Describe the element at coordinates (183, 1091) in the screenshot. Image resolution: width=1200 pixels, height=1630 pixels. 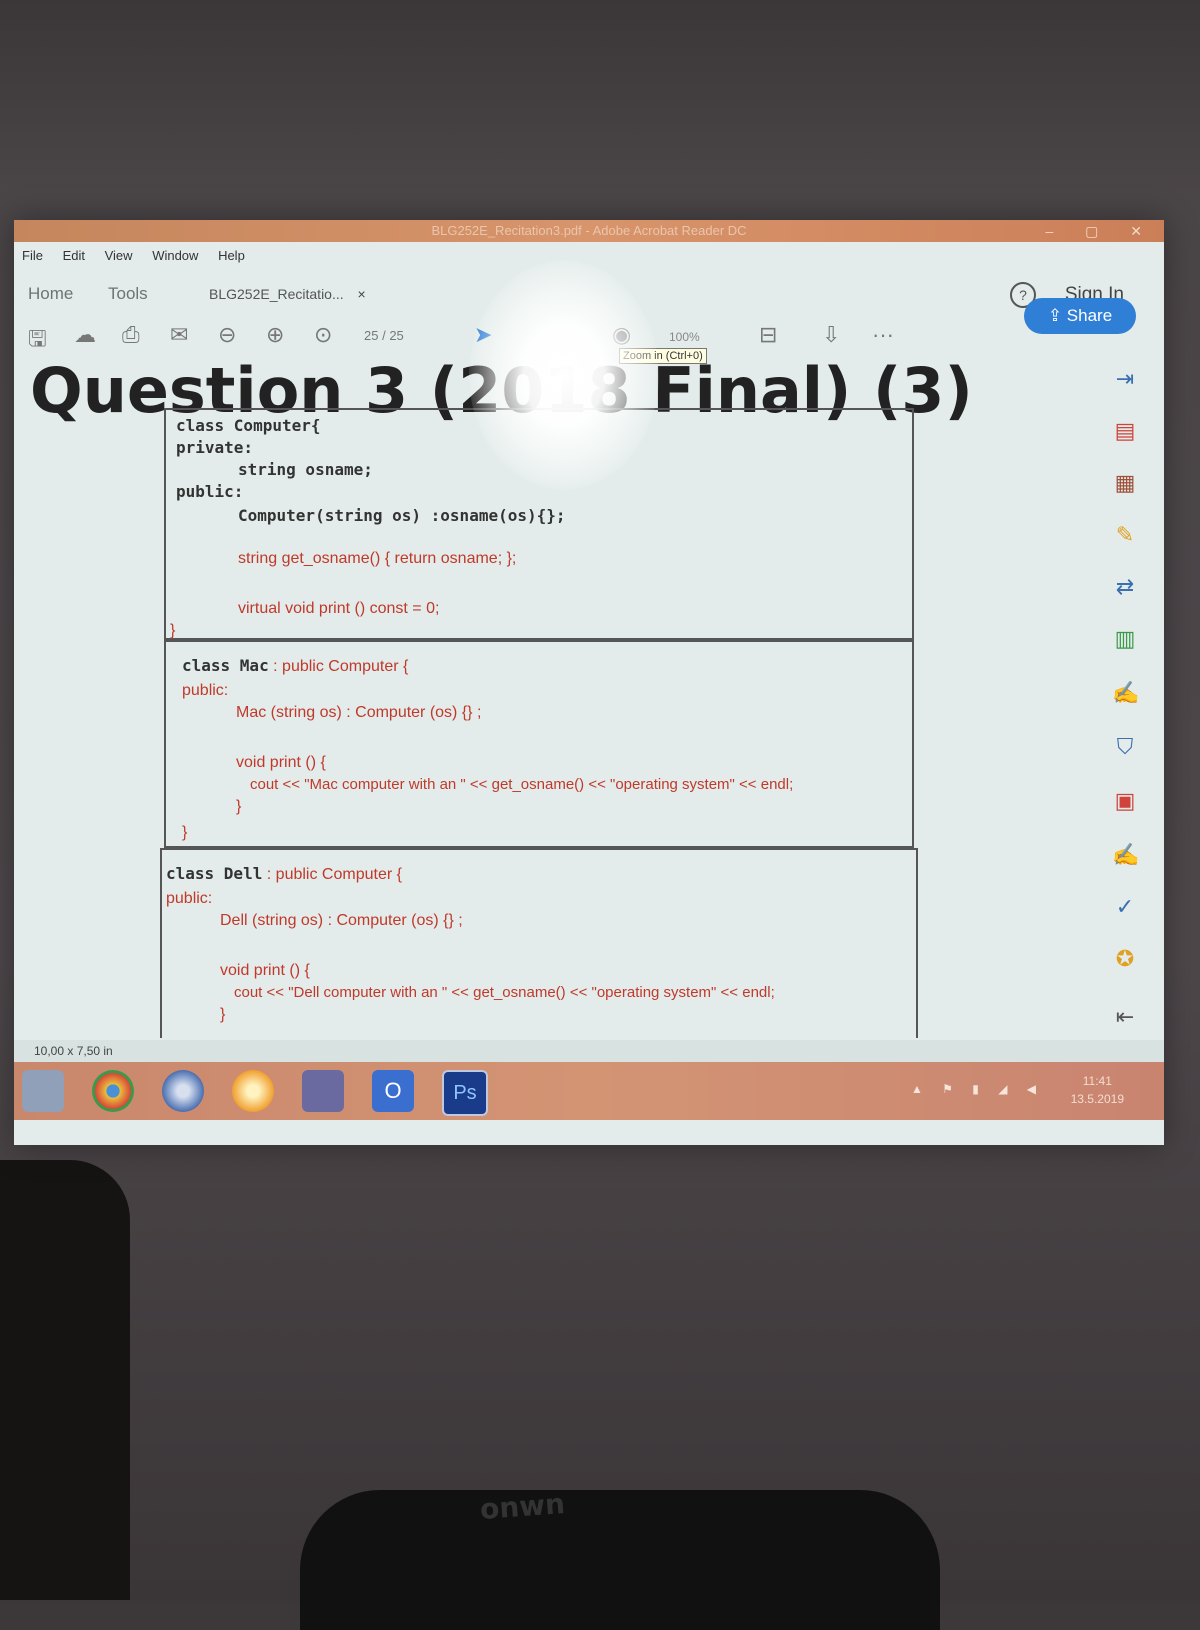
I see `browser-icon` at that location.